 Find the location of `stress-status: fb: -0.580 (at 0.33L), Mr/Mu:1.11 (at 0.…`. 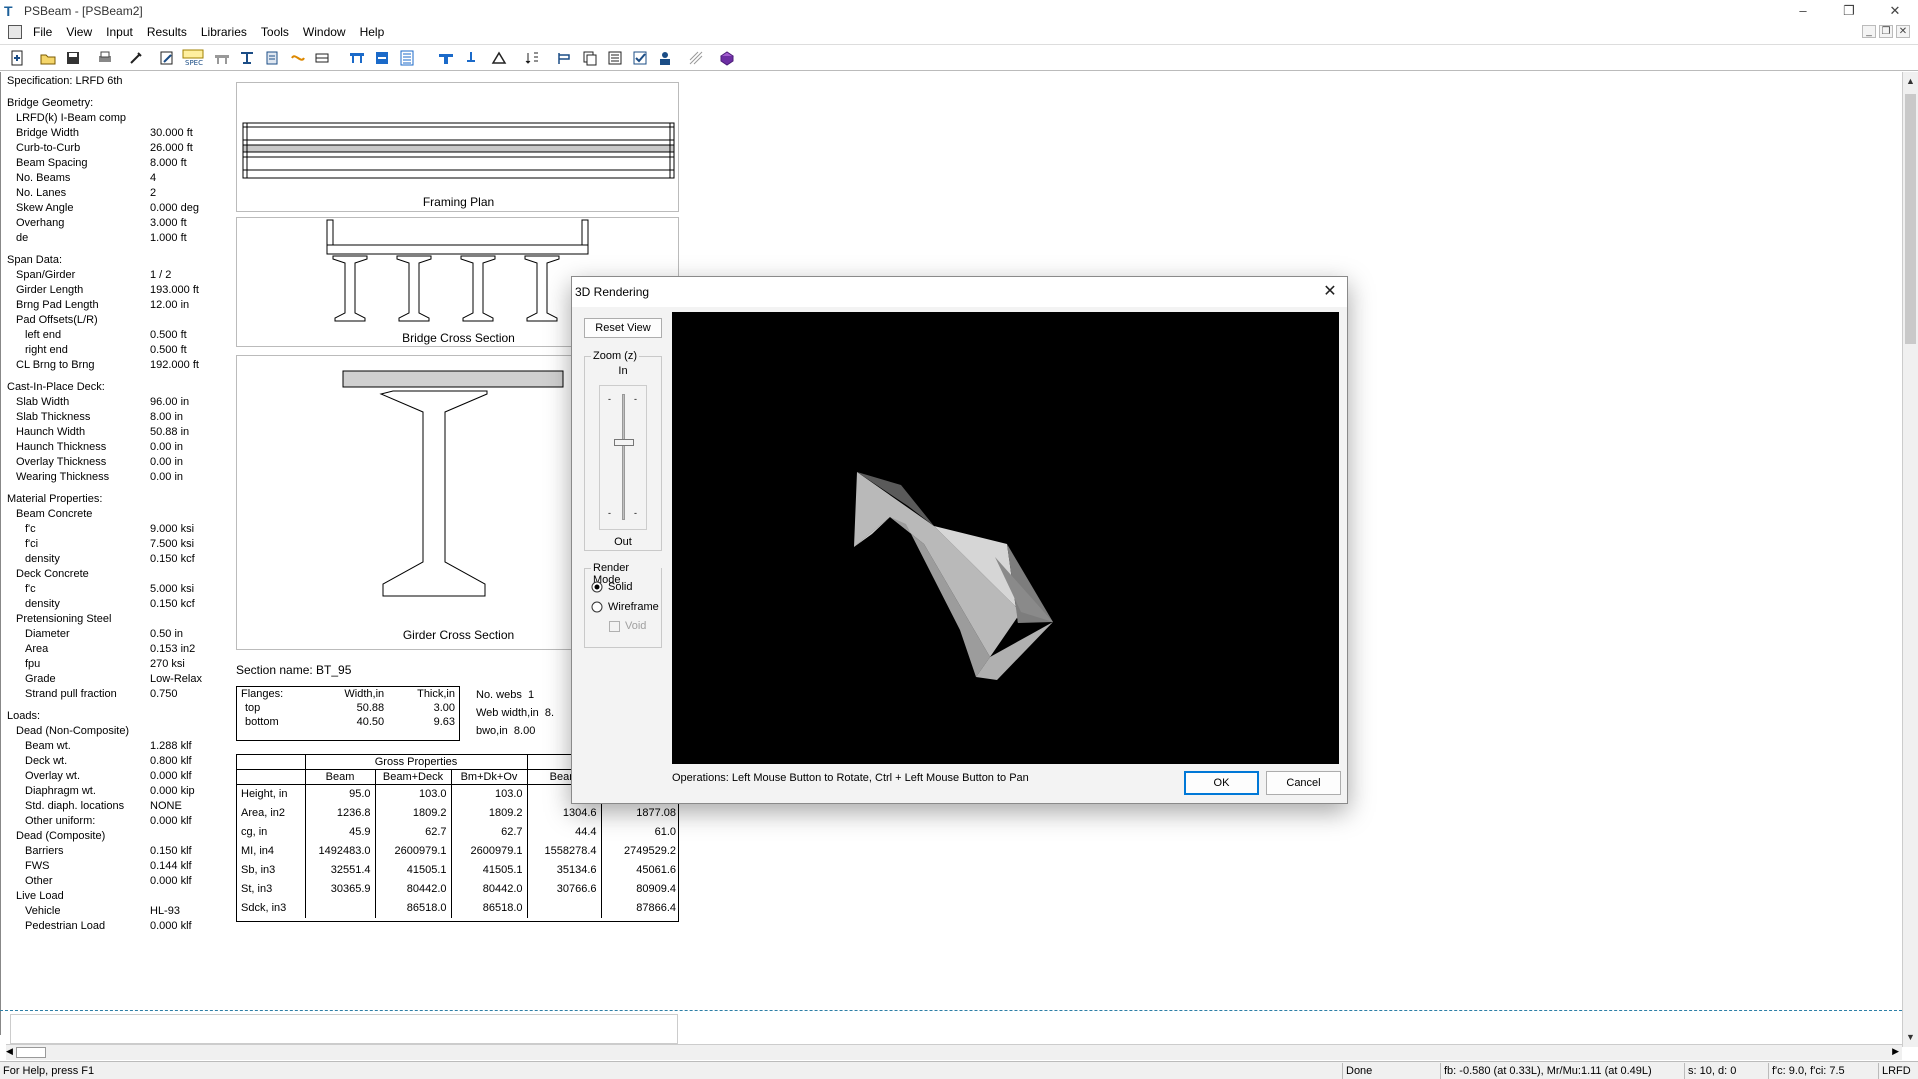

stress-status: fb: -0.580 (at 0.33L), Mr/Mu:1.11 (at 0.… is located at coordinates (1561, 1071).